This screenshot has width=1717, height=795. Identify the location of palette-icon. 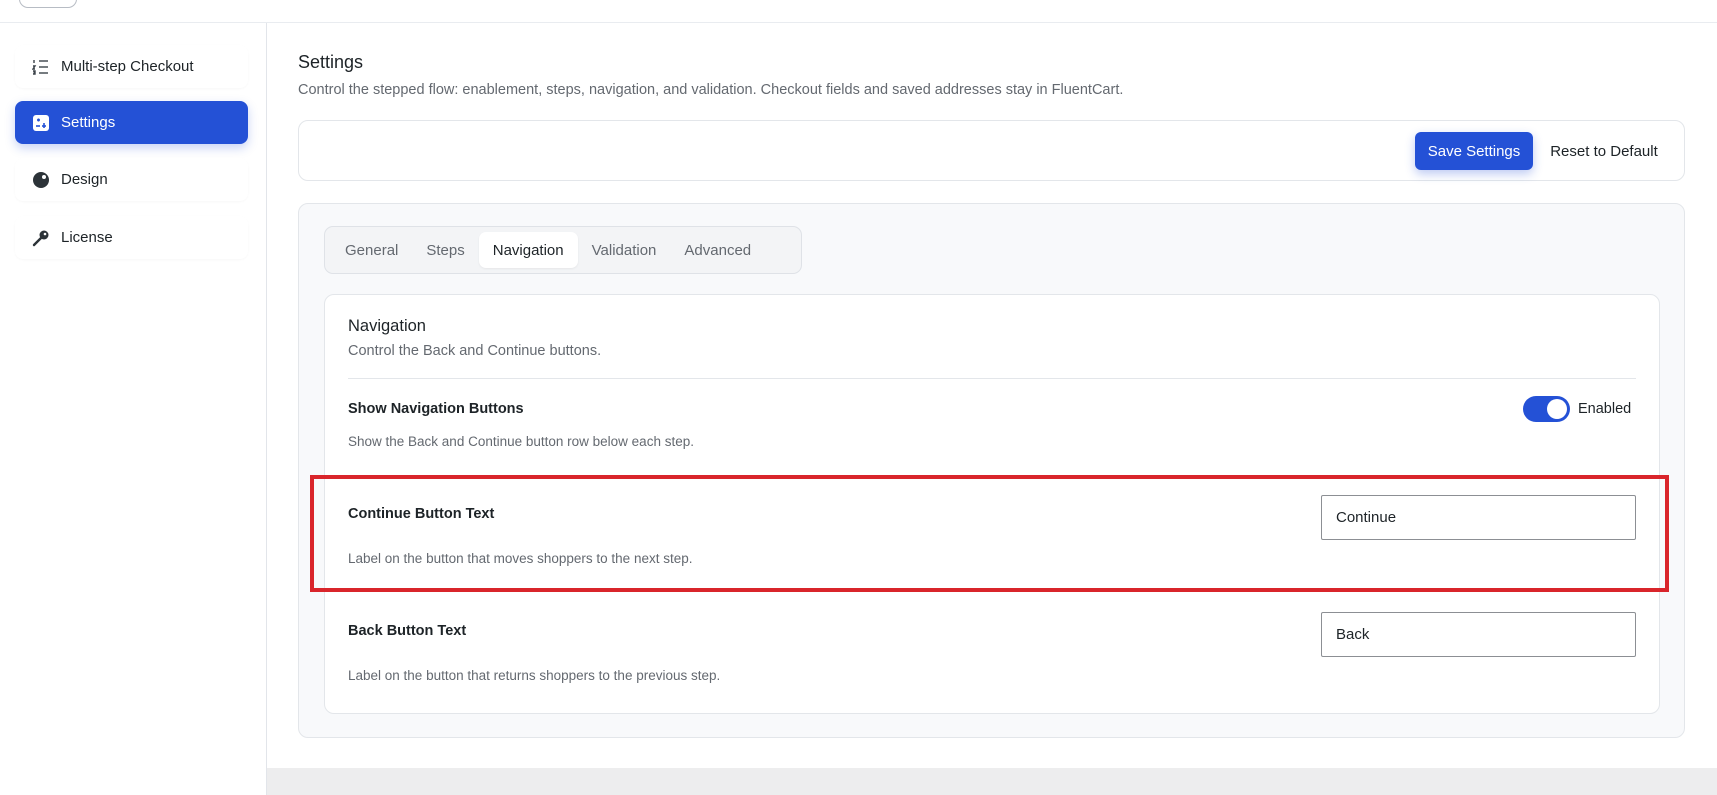
(41, 180).